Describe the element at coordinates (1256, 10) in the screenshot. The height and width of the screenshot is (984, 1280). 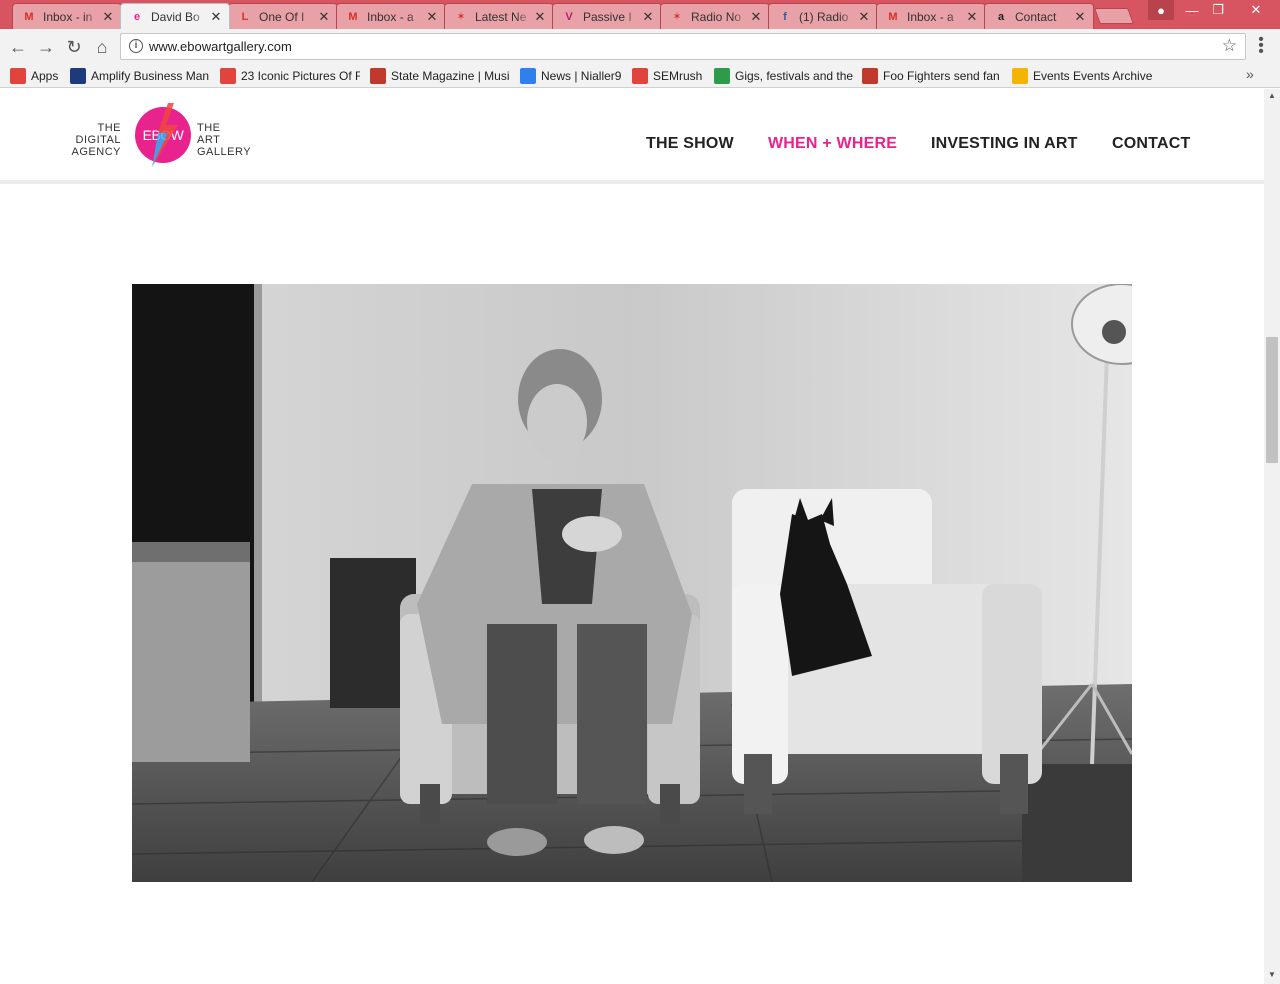
I see `close-window-icon: ✕` at that location.